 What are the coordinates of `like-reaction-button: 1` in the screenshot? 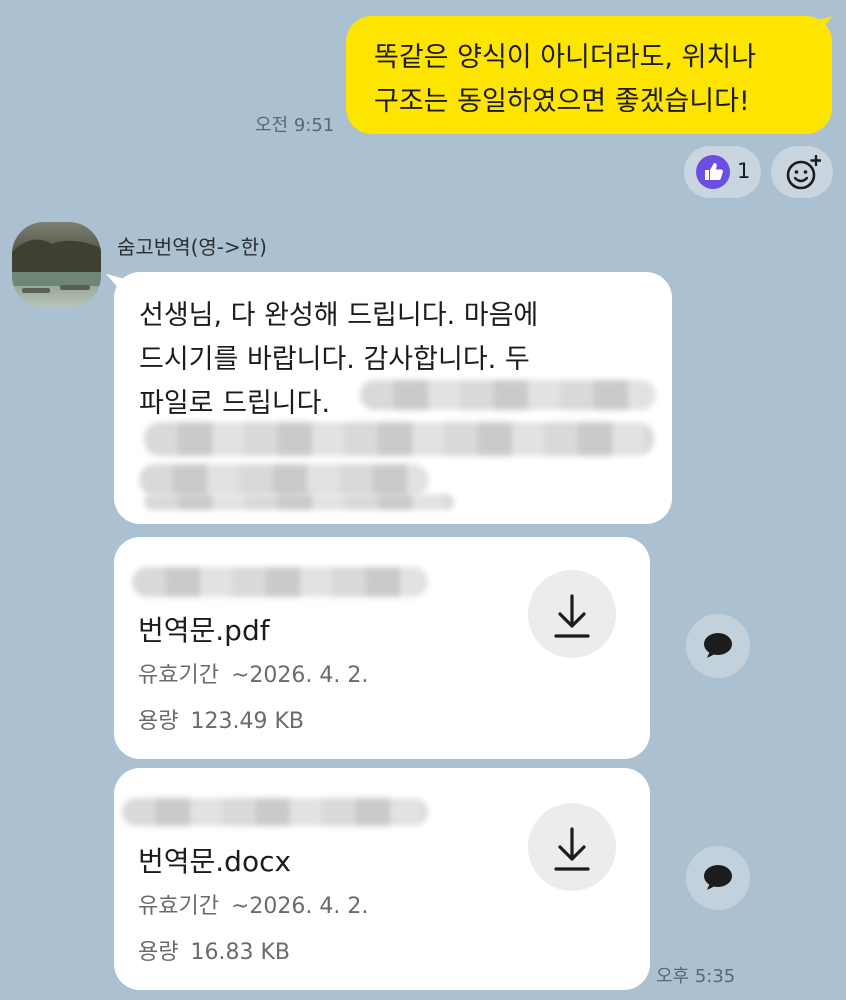 It's located at (722, 172).